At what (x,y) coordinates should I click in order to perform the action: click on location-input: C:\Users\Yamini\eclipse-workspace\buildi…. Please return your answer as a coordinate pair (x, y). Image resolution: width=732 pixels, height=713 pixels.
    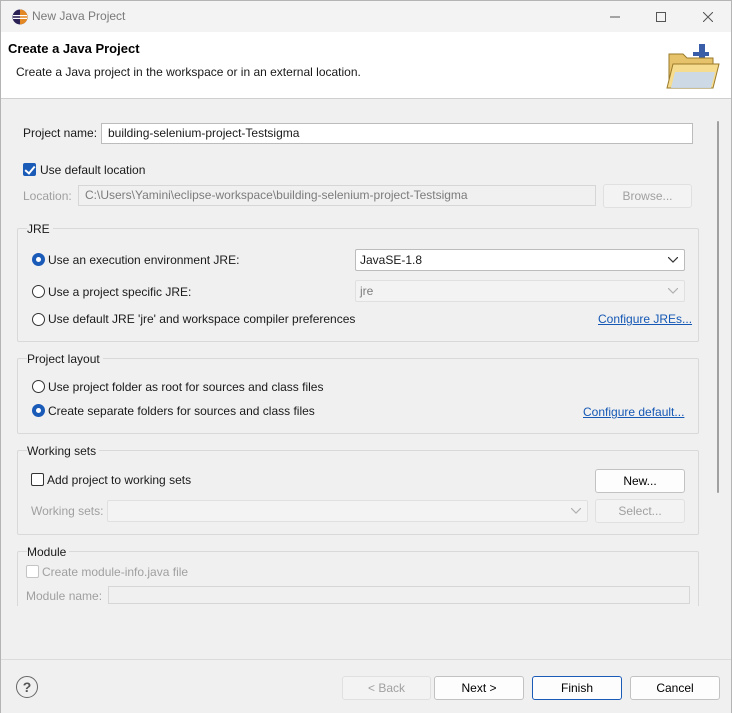
    Looking at the image, I should click on (337, 195).